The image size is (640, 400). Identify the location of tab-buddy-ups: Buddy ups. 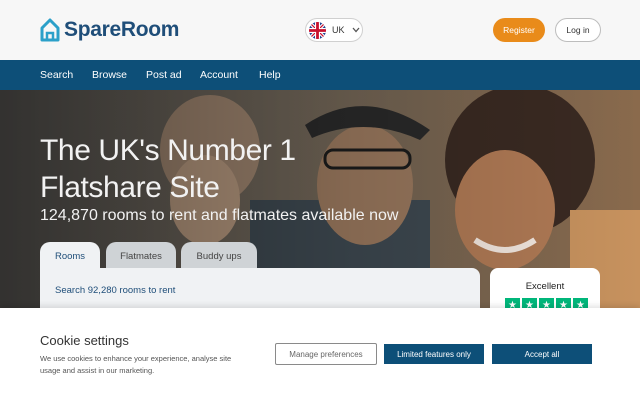
(219, 256).